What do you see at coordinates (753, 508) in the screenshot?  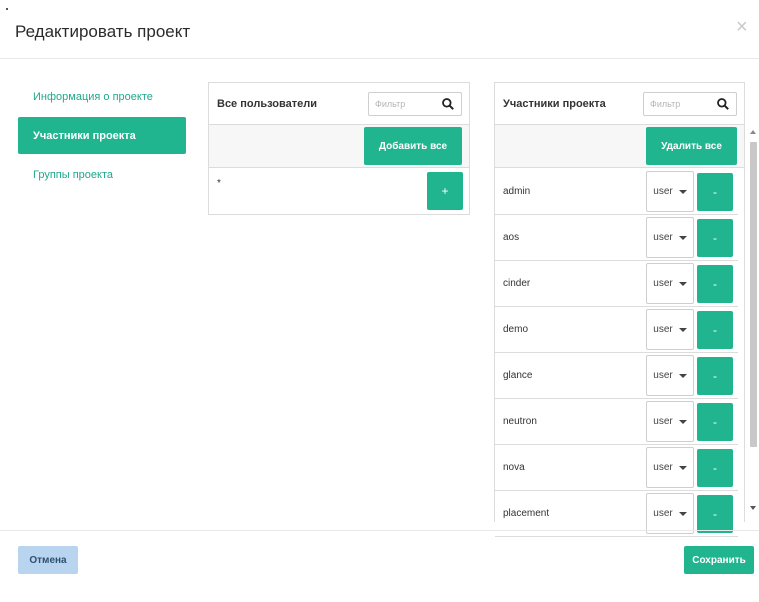 I see `scroll-down-icon` at bounding box center [753, 508].